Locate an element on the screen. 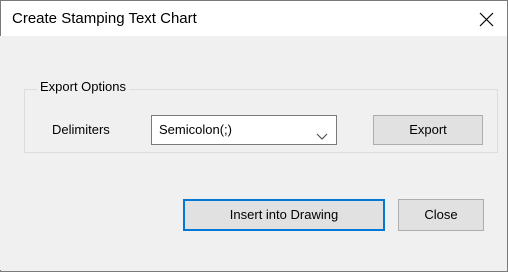 The height and width of the screenshot is (272, 508). close-icon is located at coordinates (486, 19).